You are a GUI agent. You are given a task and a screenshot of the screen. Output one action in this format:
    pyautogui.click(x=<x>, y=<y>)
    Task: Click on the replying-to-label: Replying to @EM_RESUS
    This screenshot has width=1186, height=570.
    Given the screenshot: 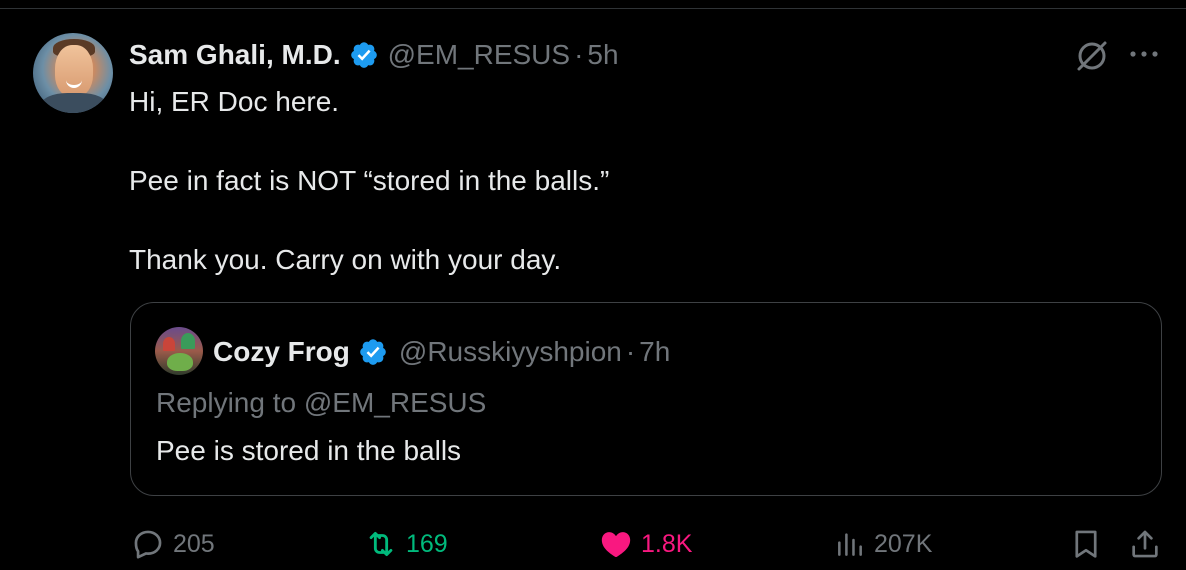 What is the action you would take?
    pyautogui.click(x=321, y=402)
    